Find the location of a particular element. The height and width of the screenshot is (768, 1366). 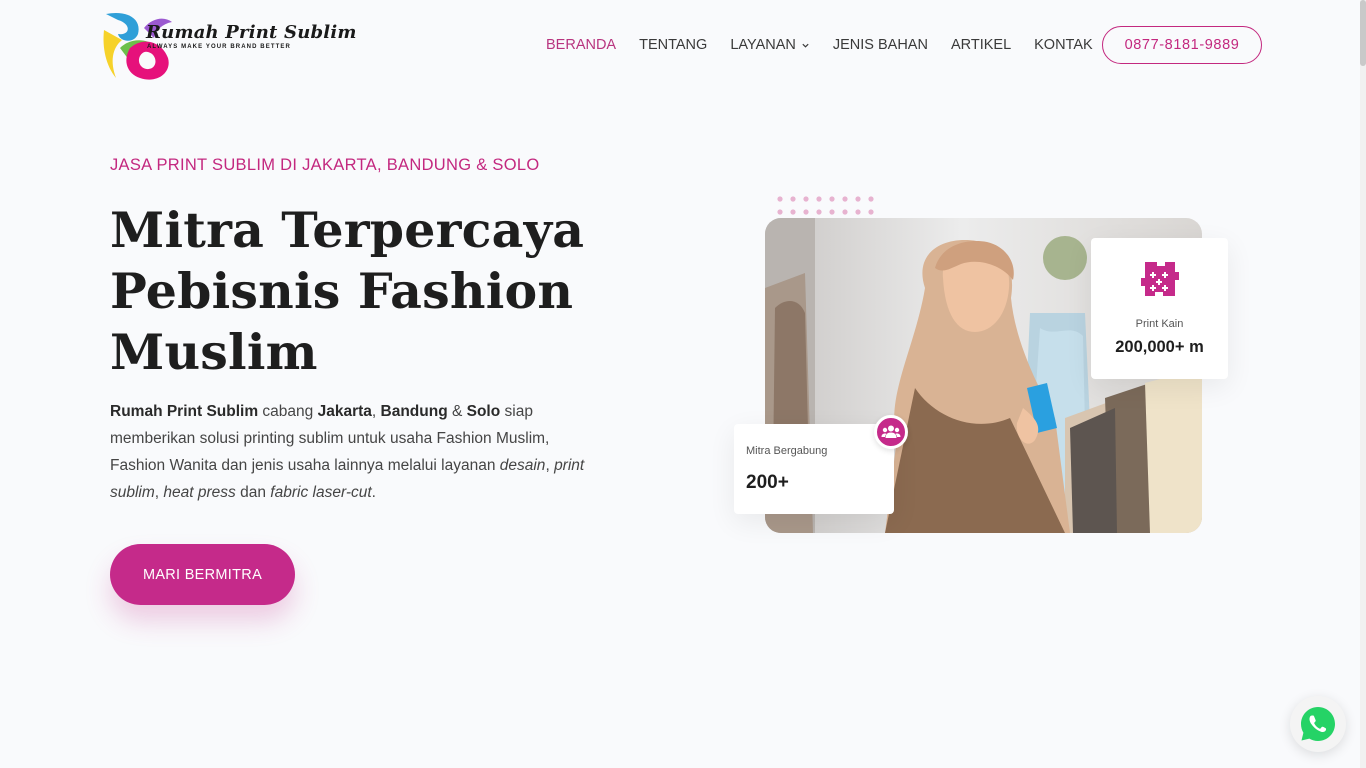

nav-item-layanan-label: LAYANAN is located at coordinates (763, 45).